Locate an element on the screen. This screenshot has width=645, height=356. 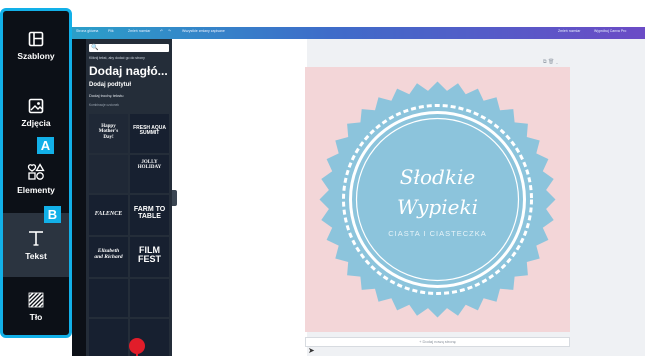
rail-item-photos: Zdjęcia is located at coordinates (36, 113).